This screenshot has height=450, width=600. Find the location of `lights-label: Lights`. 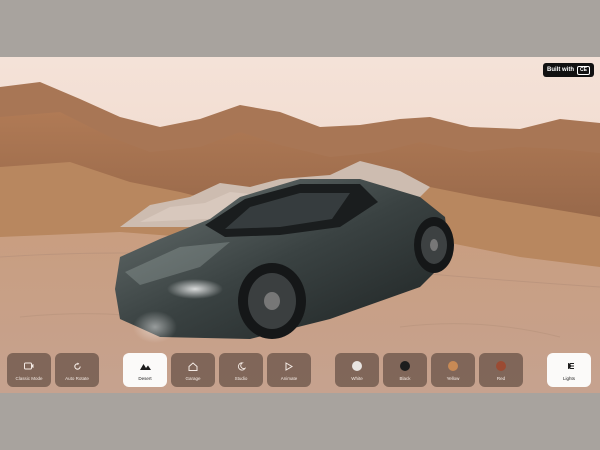

lights-label: Lights is located at coordinates (568, 378).